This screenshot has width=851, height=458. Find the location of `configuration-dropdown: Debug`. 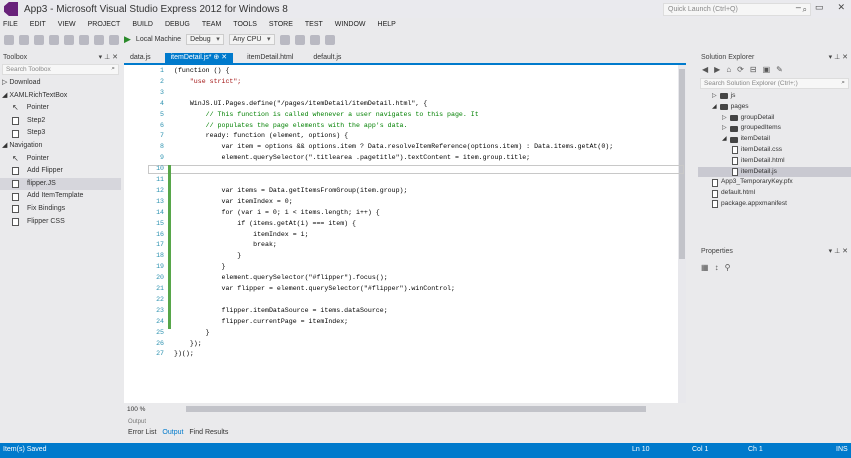

configuration-dropdown: Debug is located at coordinates (205, 39).